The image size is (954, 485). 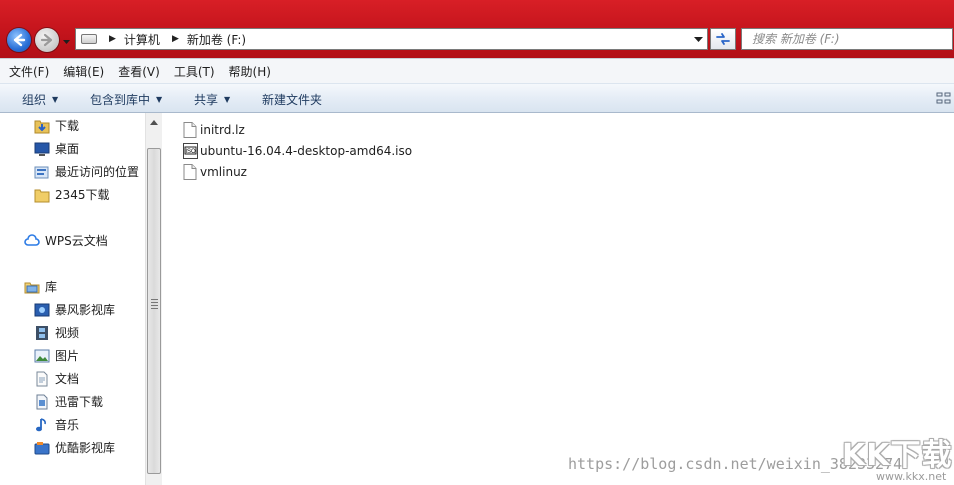 I want to click on organize-label: 组织, so click(x=34, y=100).